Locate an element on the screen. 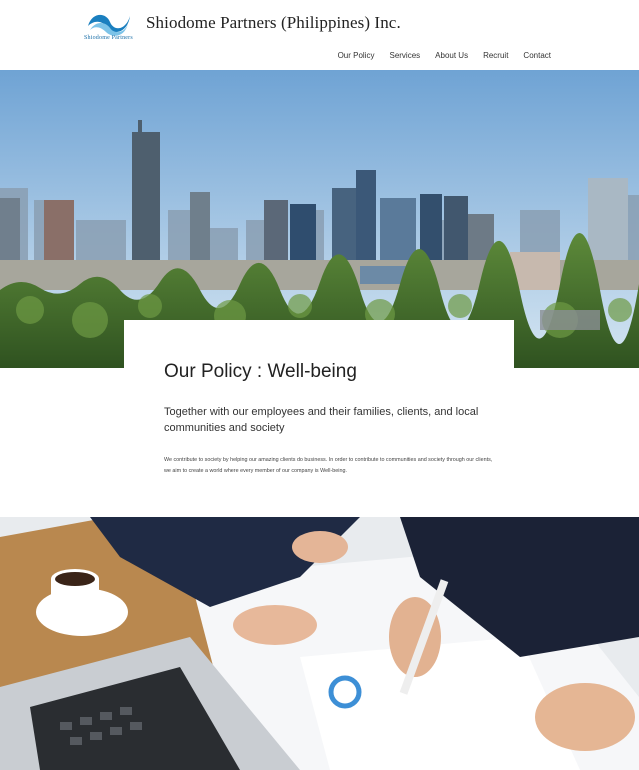  nav-services: Services is located at coordinates (404, 55).